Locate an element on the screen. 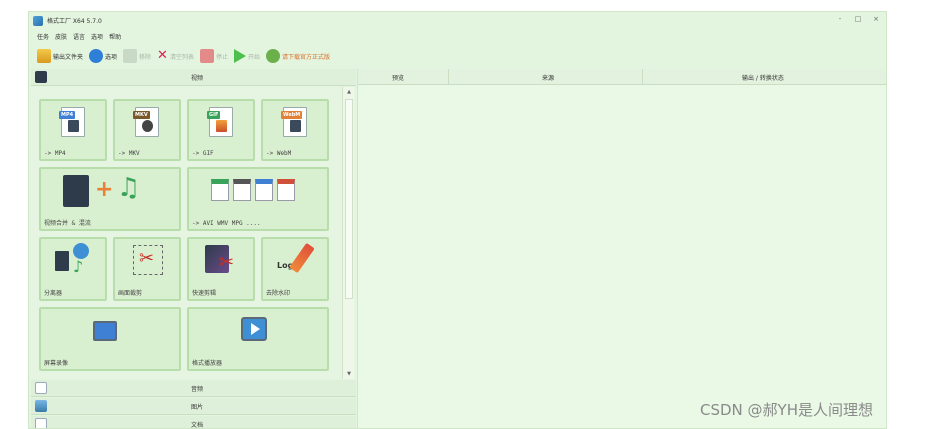 This screenshot has width=933, height=429. webm-file-icon: WebM is located at coordinates (294, 122).